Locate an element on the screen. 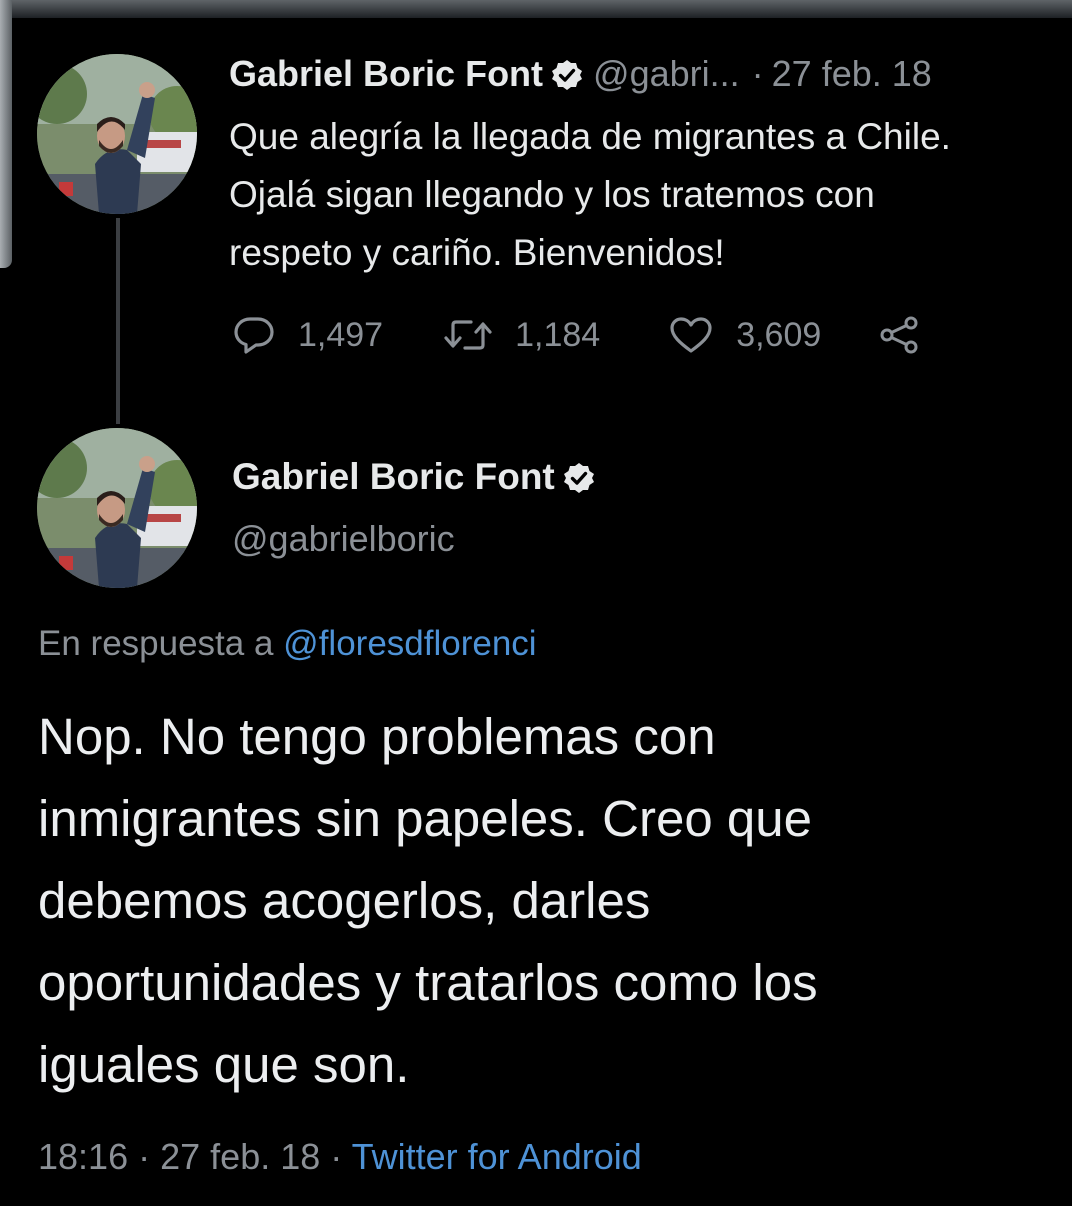 This screenshot has width=1072, height=1206. like-icon is located at coordinates (691, 335).